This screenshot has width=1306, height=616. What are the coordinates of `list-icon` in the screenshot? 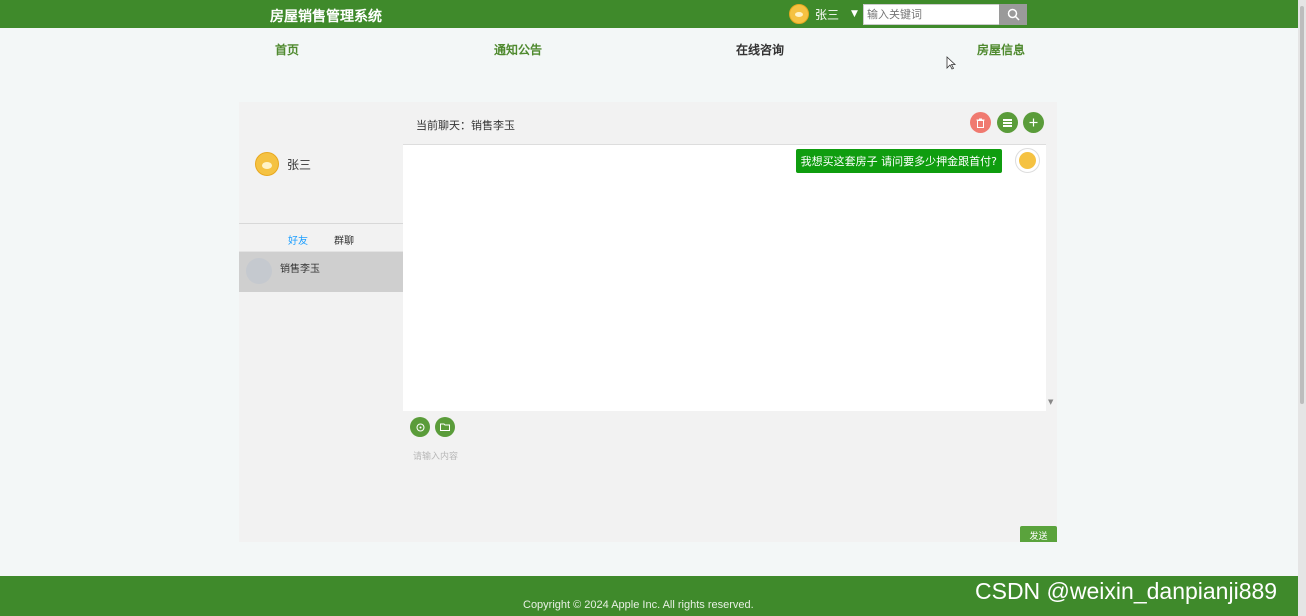 It's located at (1007, 122).